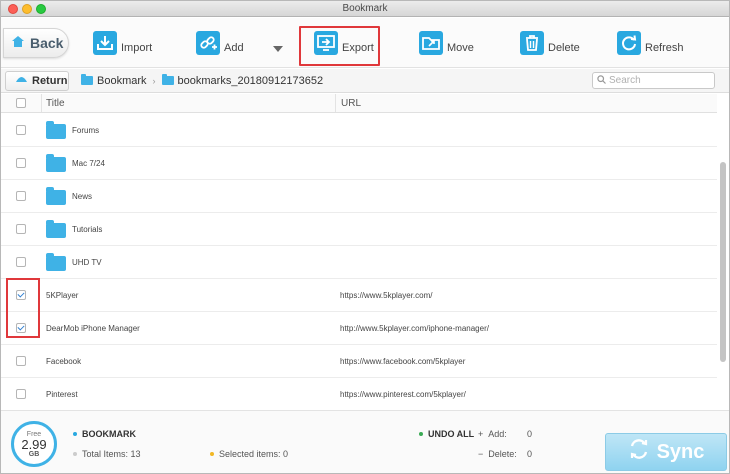 The image size is (730, 474). What do you see at coordinates (88, 163) in the screenshot?
I see `row-title: Mac 7/24` at bounding box center [88, 163].